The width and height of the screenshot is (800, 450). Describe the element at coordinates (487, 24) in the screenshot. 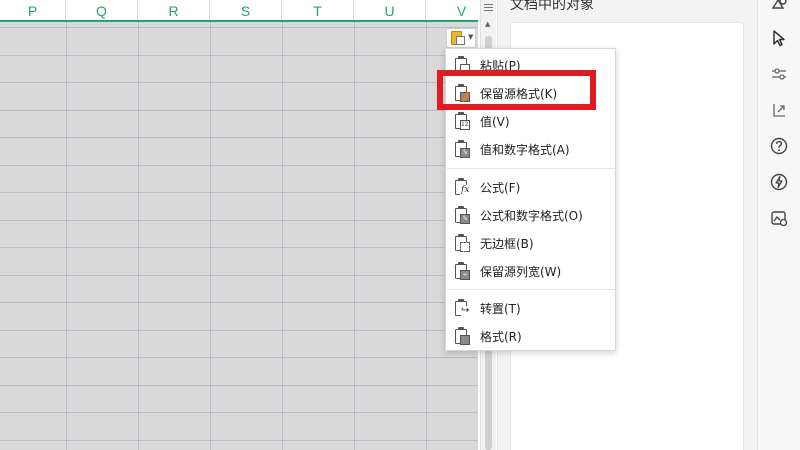

I see `scroll-up-arrow-icon: ▲` at that location.